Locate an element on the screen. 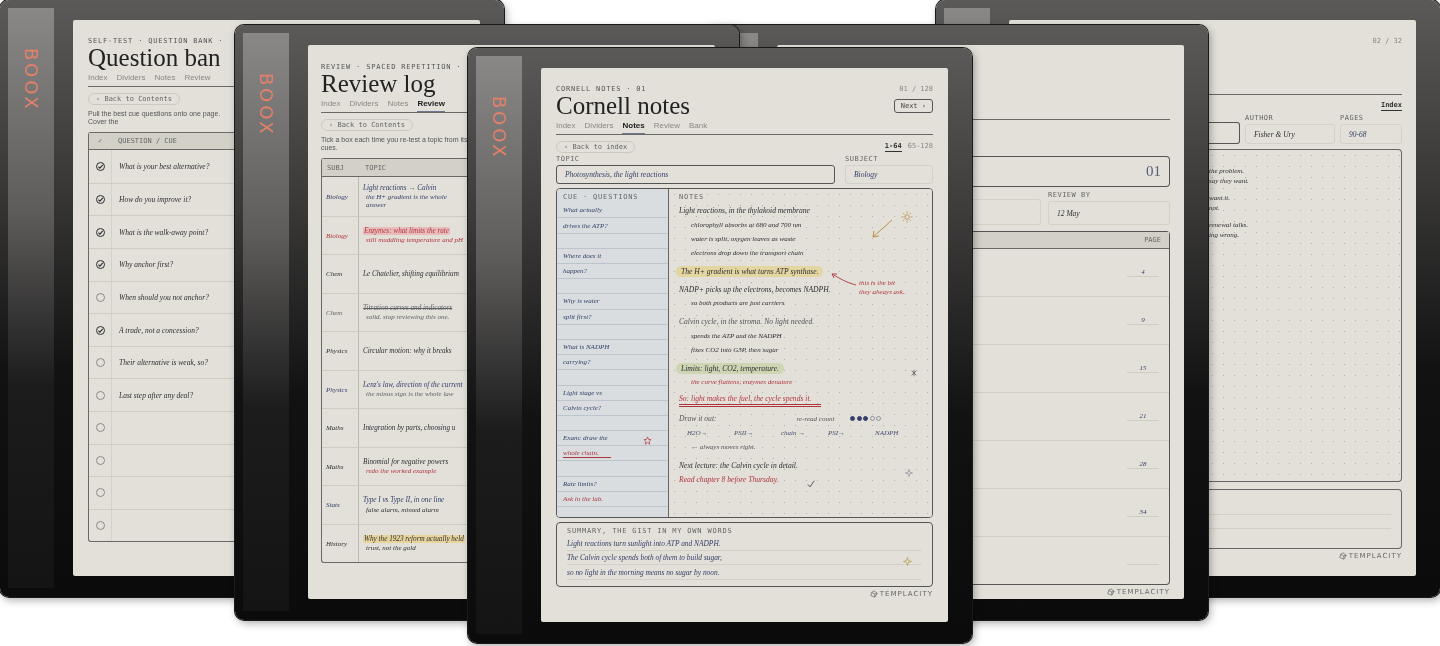  scribble-icon is located at coordinates (914, 373).